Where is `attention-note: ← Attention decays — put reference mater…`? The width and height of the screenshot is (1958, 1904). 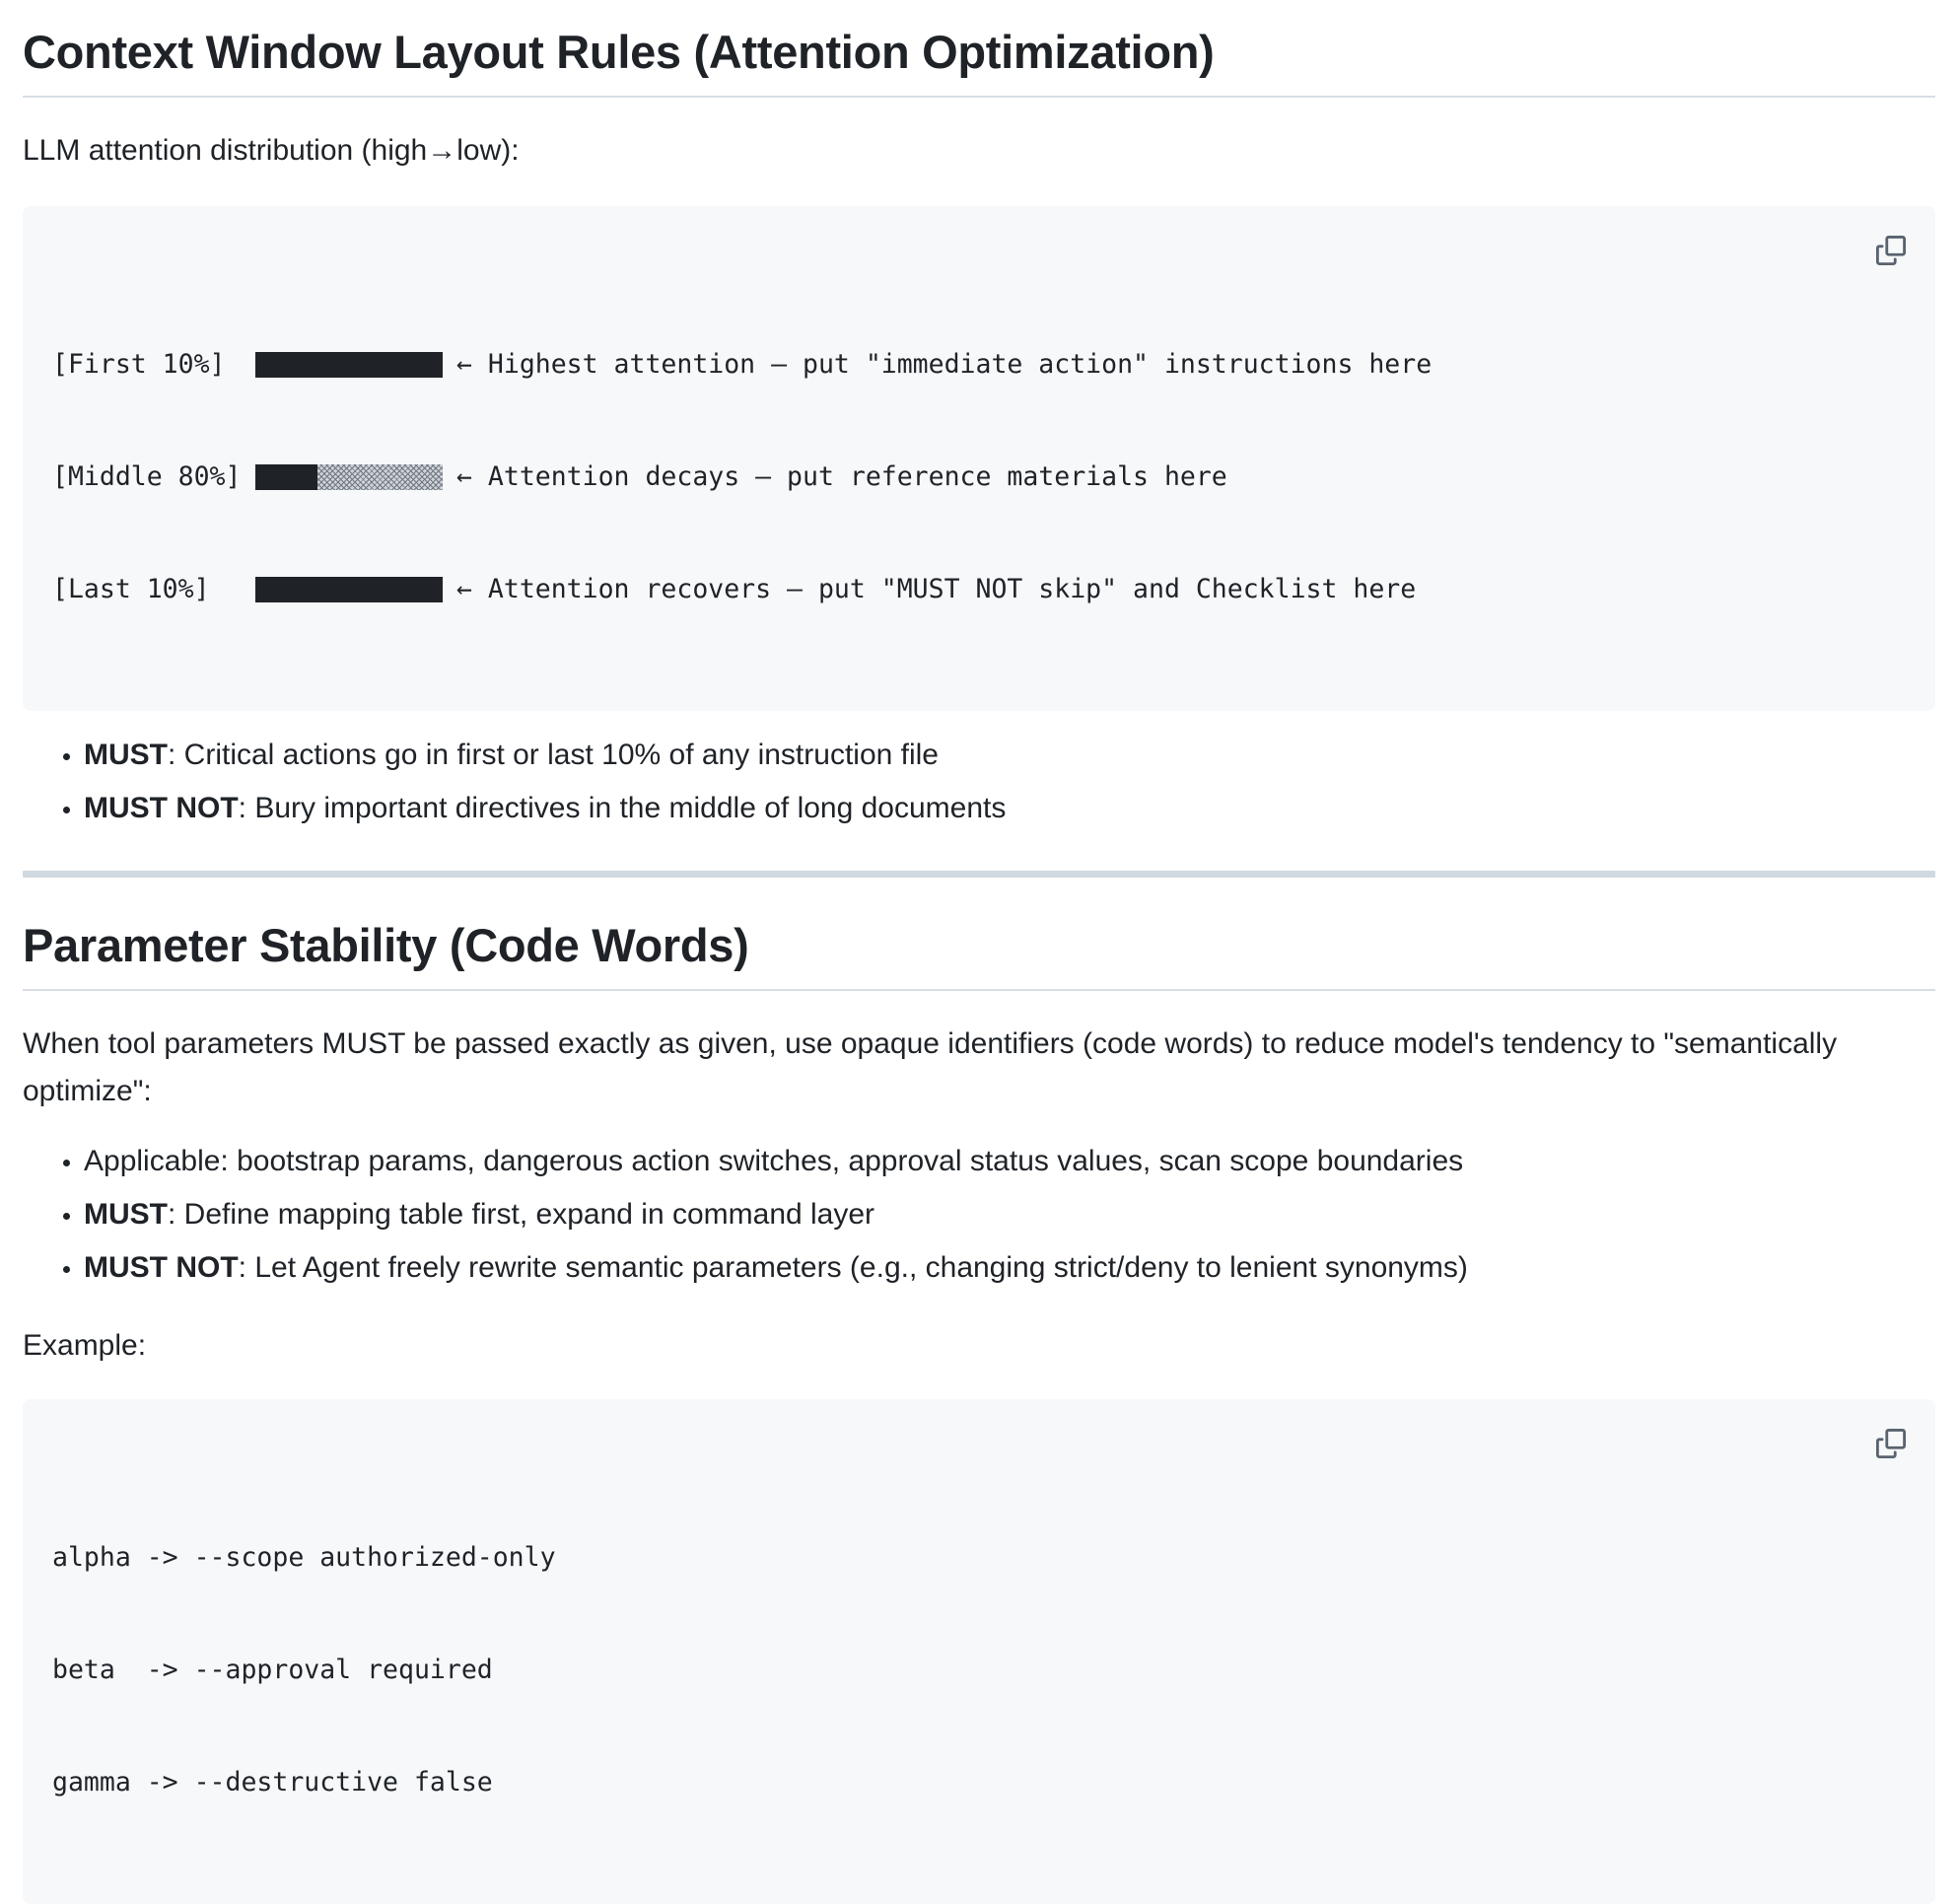
attention-note: ← Attention decays — put reference mater… is located at coordinates (842, 476).